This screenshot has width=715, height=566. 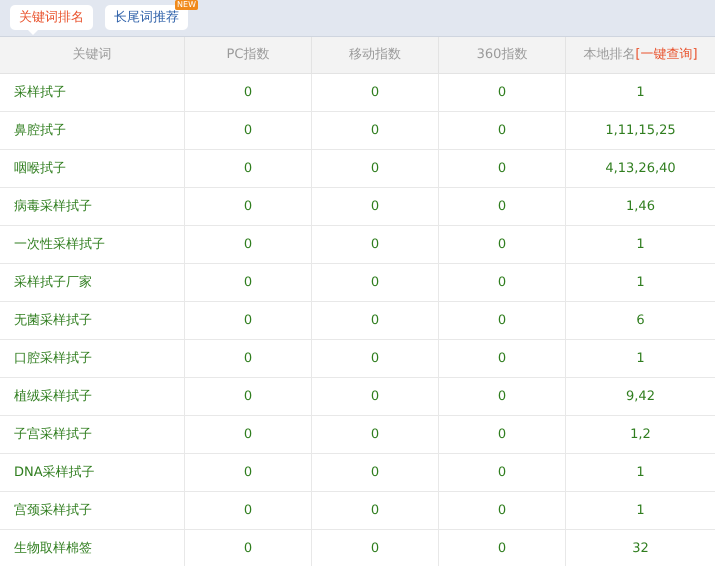 I want to click on table-cell-text: 一次性采样拭子, so click(x=59, y=245).